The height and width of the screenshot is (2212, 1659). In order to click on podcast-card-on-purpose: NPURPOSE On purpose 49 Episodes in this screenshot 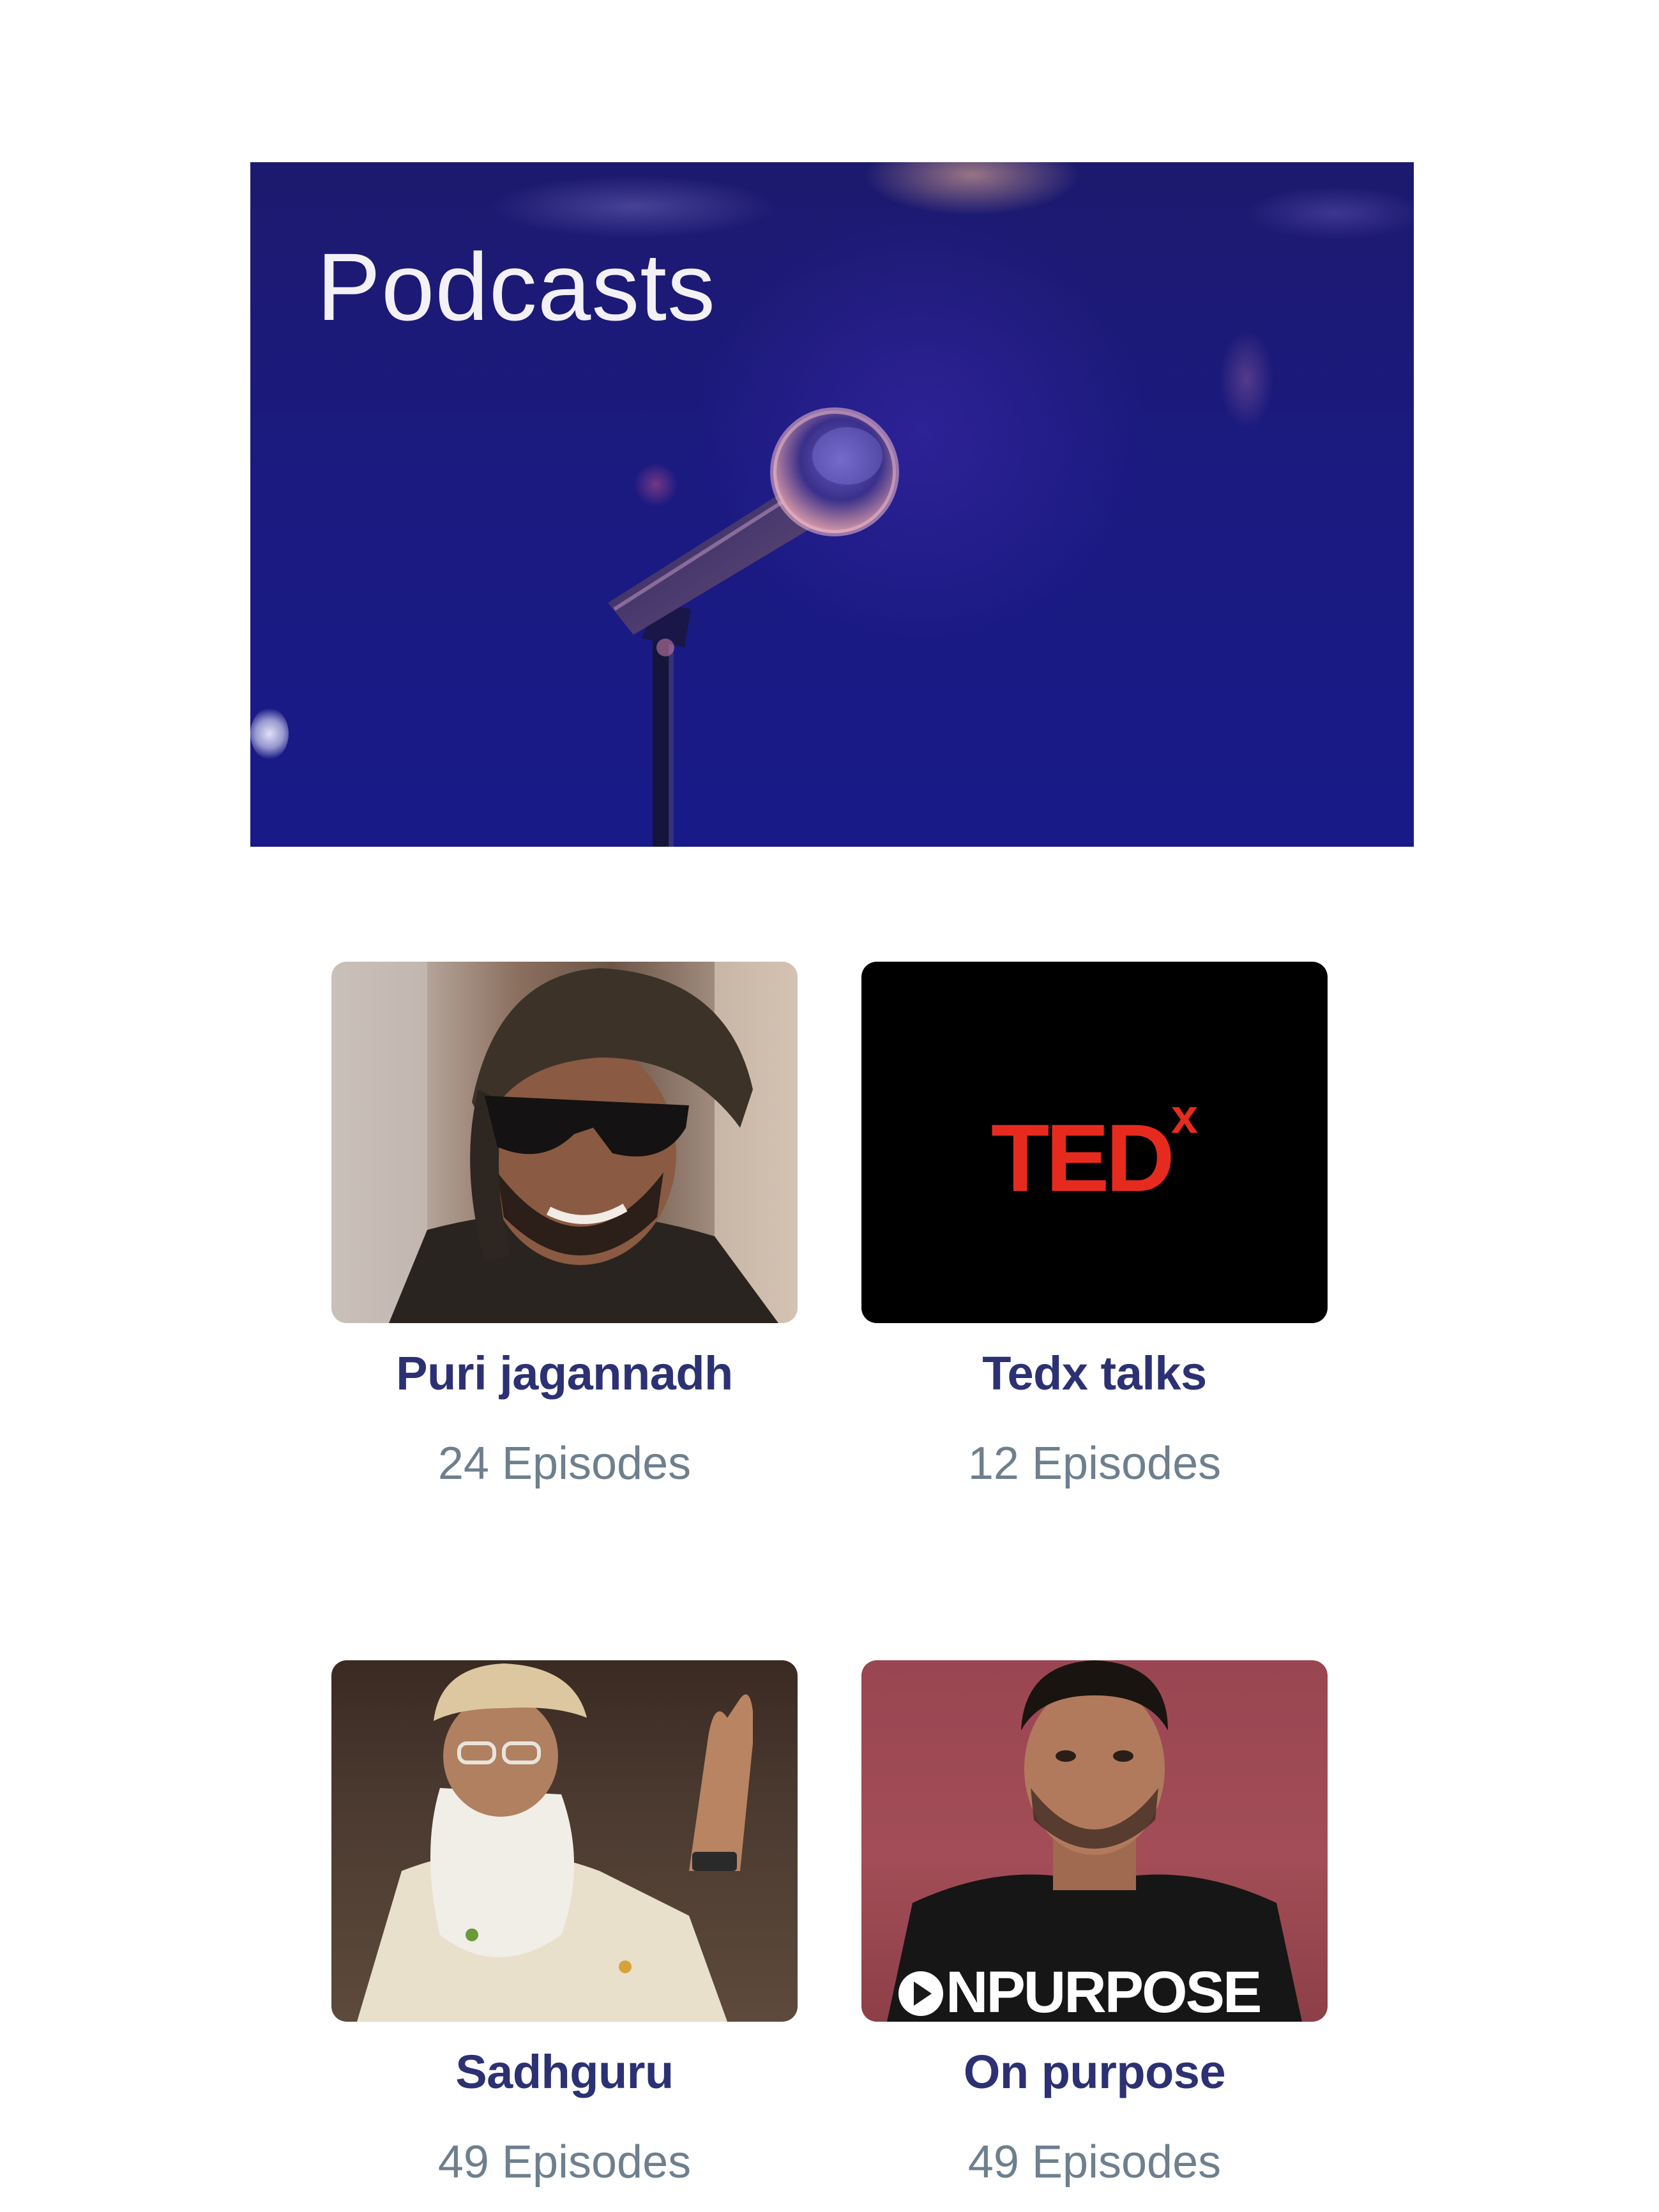, I will do `click(1094, 1923)`.